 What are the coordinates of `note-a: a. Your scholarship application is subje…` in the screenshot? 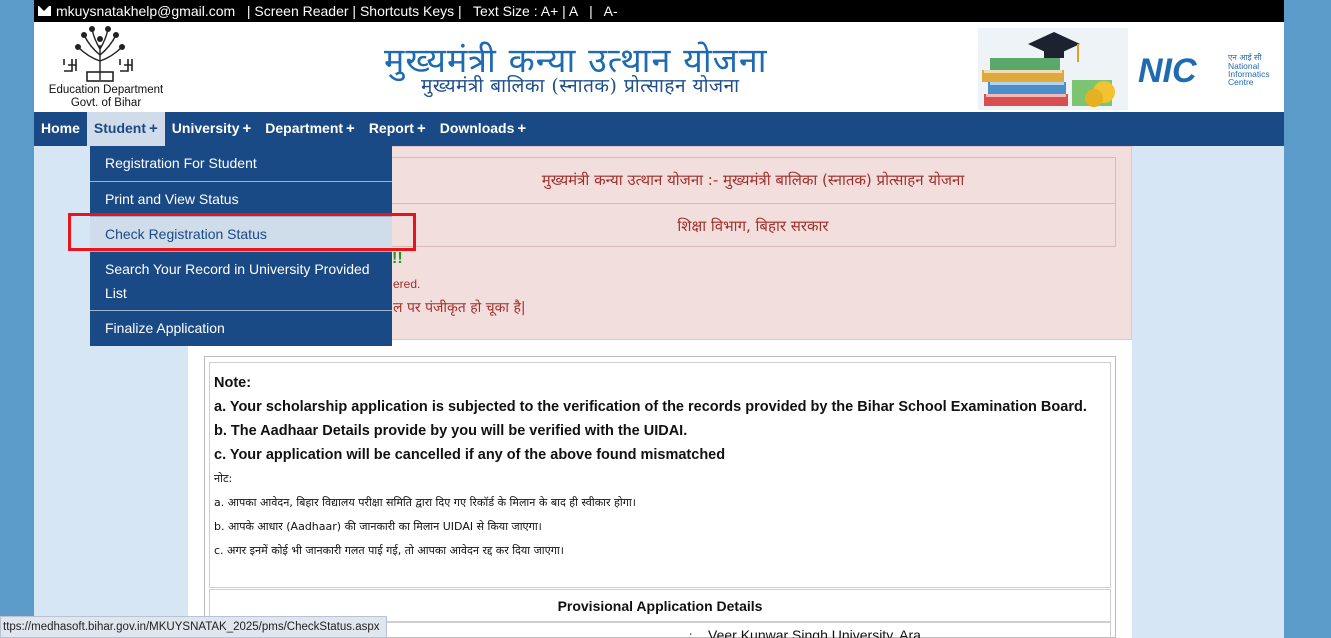 It's located at (650, 407).